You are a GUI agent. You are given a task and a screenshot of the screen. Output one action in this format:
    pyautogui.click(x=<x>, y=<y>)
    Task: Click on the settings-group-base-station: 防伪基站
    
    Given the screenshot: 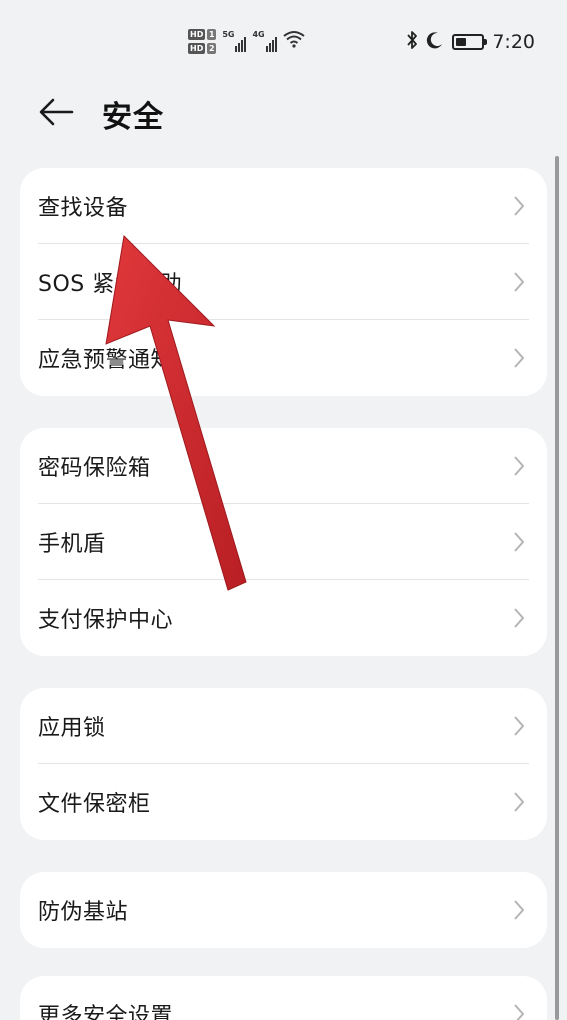 What is the action you would take?
    pyautogui.click(x=283, y=910)
    